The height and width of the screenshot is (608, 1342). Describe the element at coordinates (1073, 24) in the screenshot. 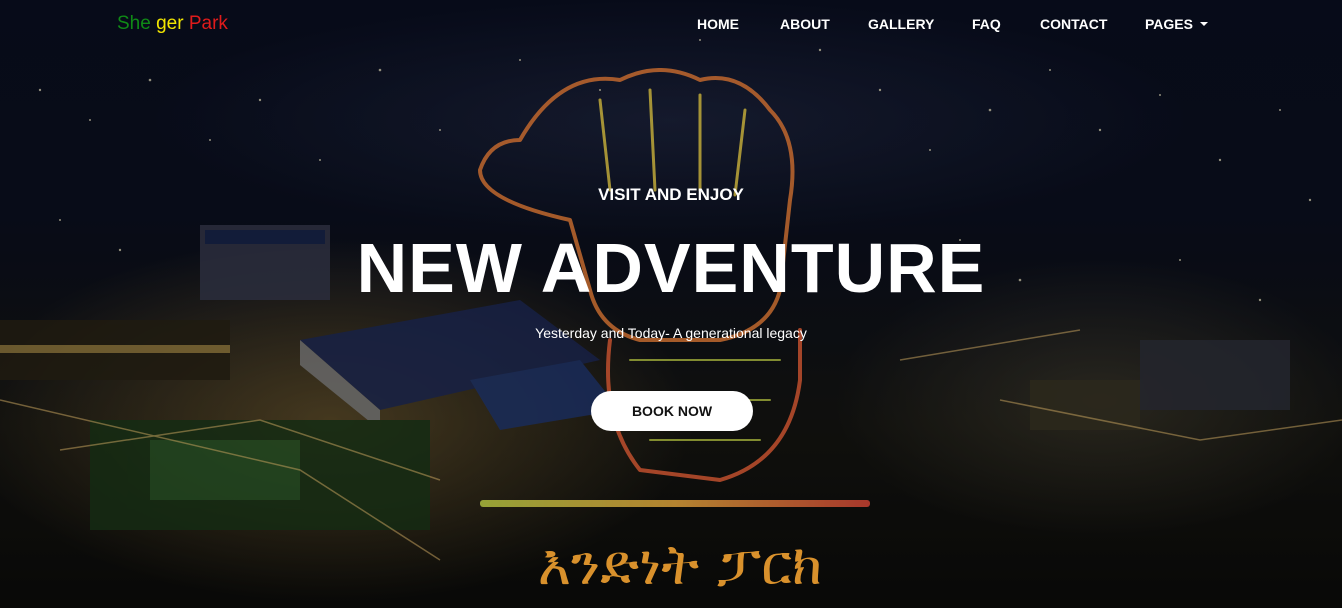

I see `nav-contact-link: CONTACT` at that location.